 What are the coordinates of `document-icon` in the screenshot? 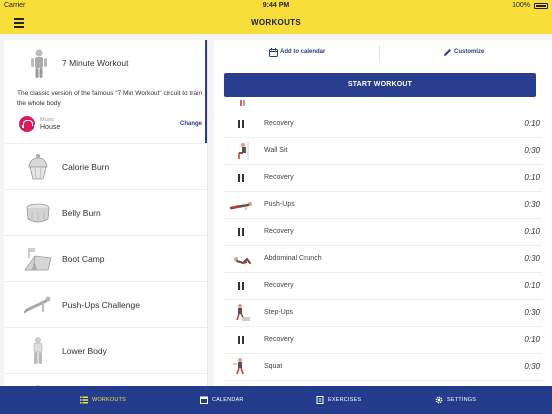 It's located at (320, 400).